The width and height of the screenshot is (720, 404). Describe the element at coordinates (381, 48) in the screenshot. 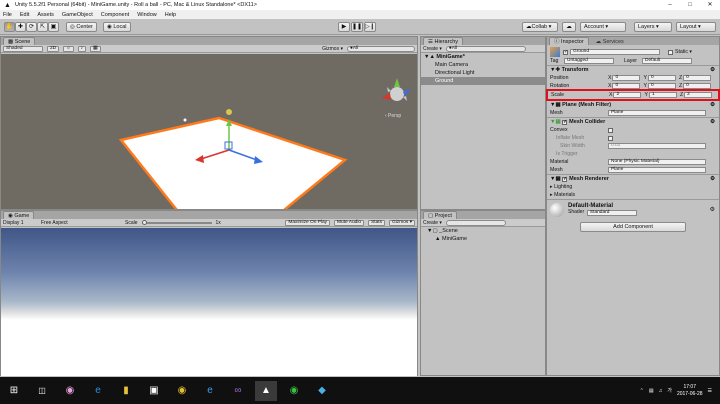

I see `scene-search-input: ●All` at that location.